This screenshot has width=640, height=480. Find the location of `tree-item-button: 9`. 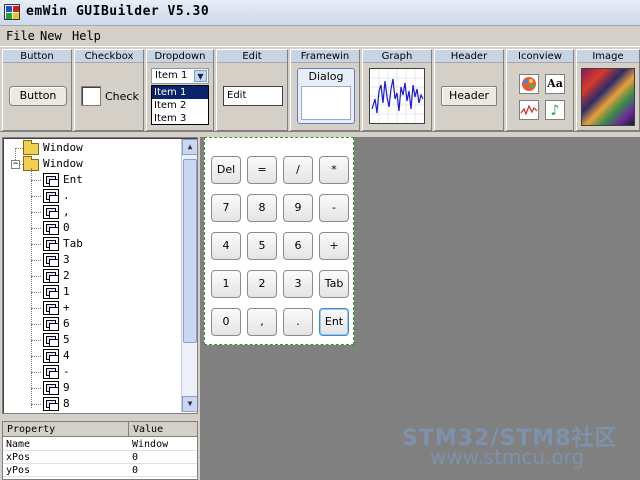

tree-item-button: 9 is located at coordinates (66, 388).